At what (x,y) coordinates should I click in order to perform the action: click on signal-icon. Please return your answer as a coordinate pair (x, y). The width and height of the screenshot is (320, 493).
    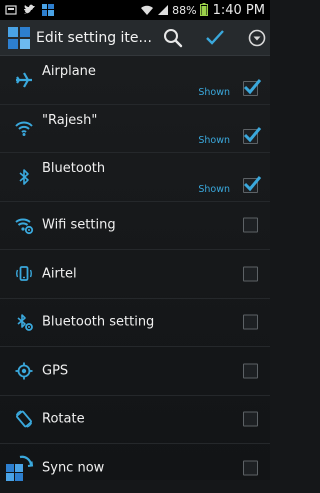
    Looking at the image, I should click on (163, 10).